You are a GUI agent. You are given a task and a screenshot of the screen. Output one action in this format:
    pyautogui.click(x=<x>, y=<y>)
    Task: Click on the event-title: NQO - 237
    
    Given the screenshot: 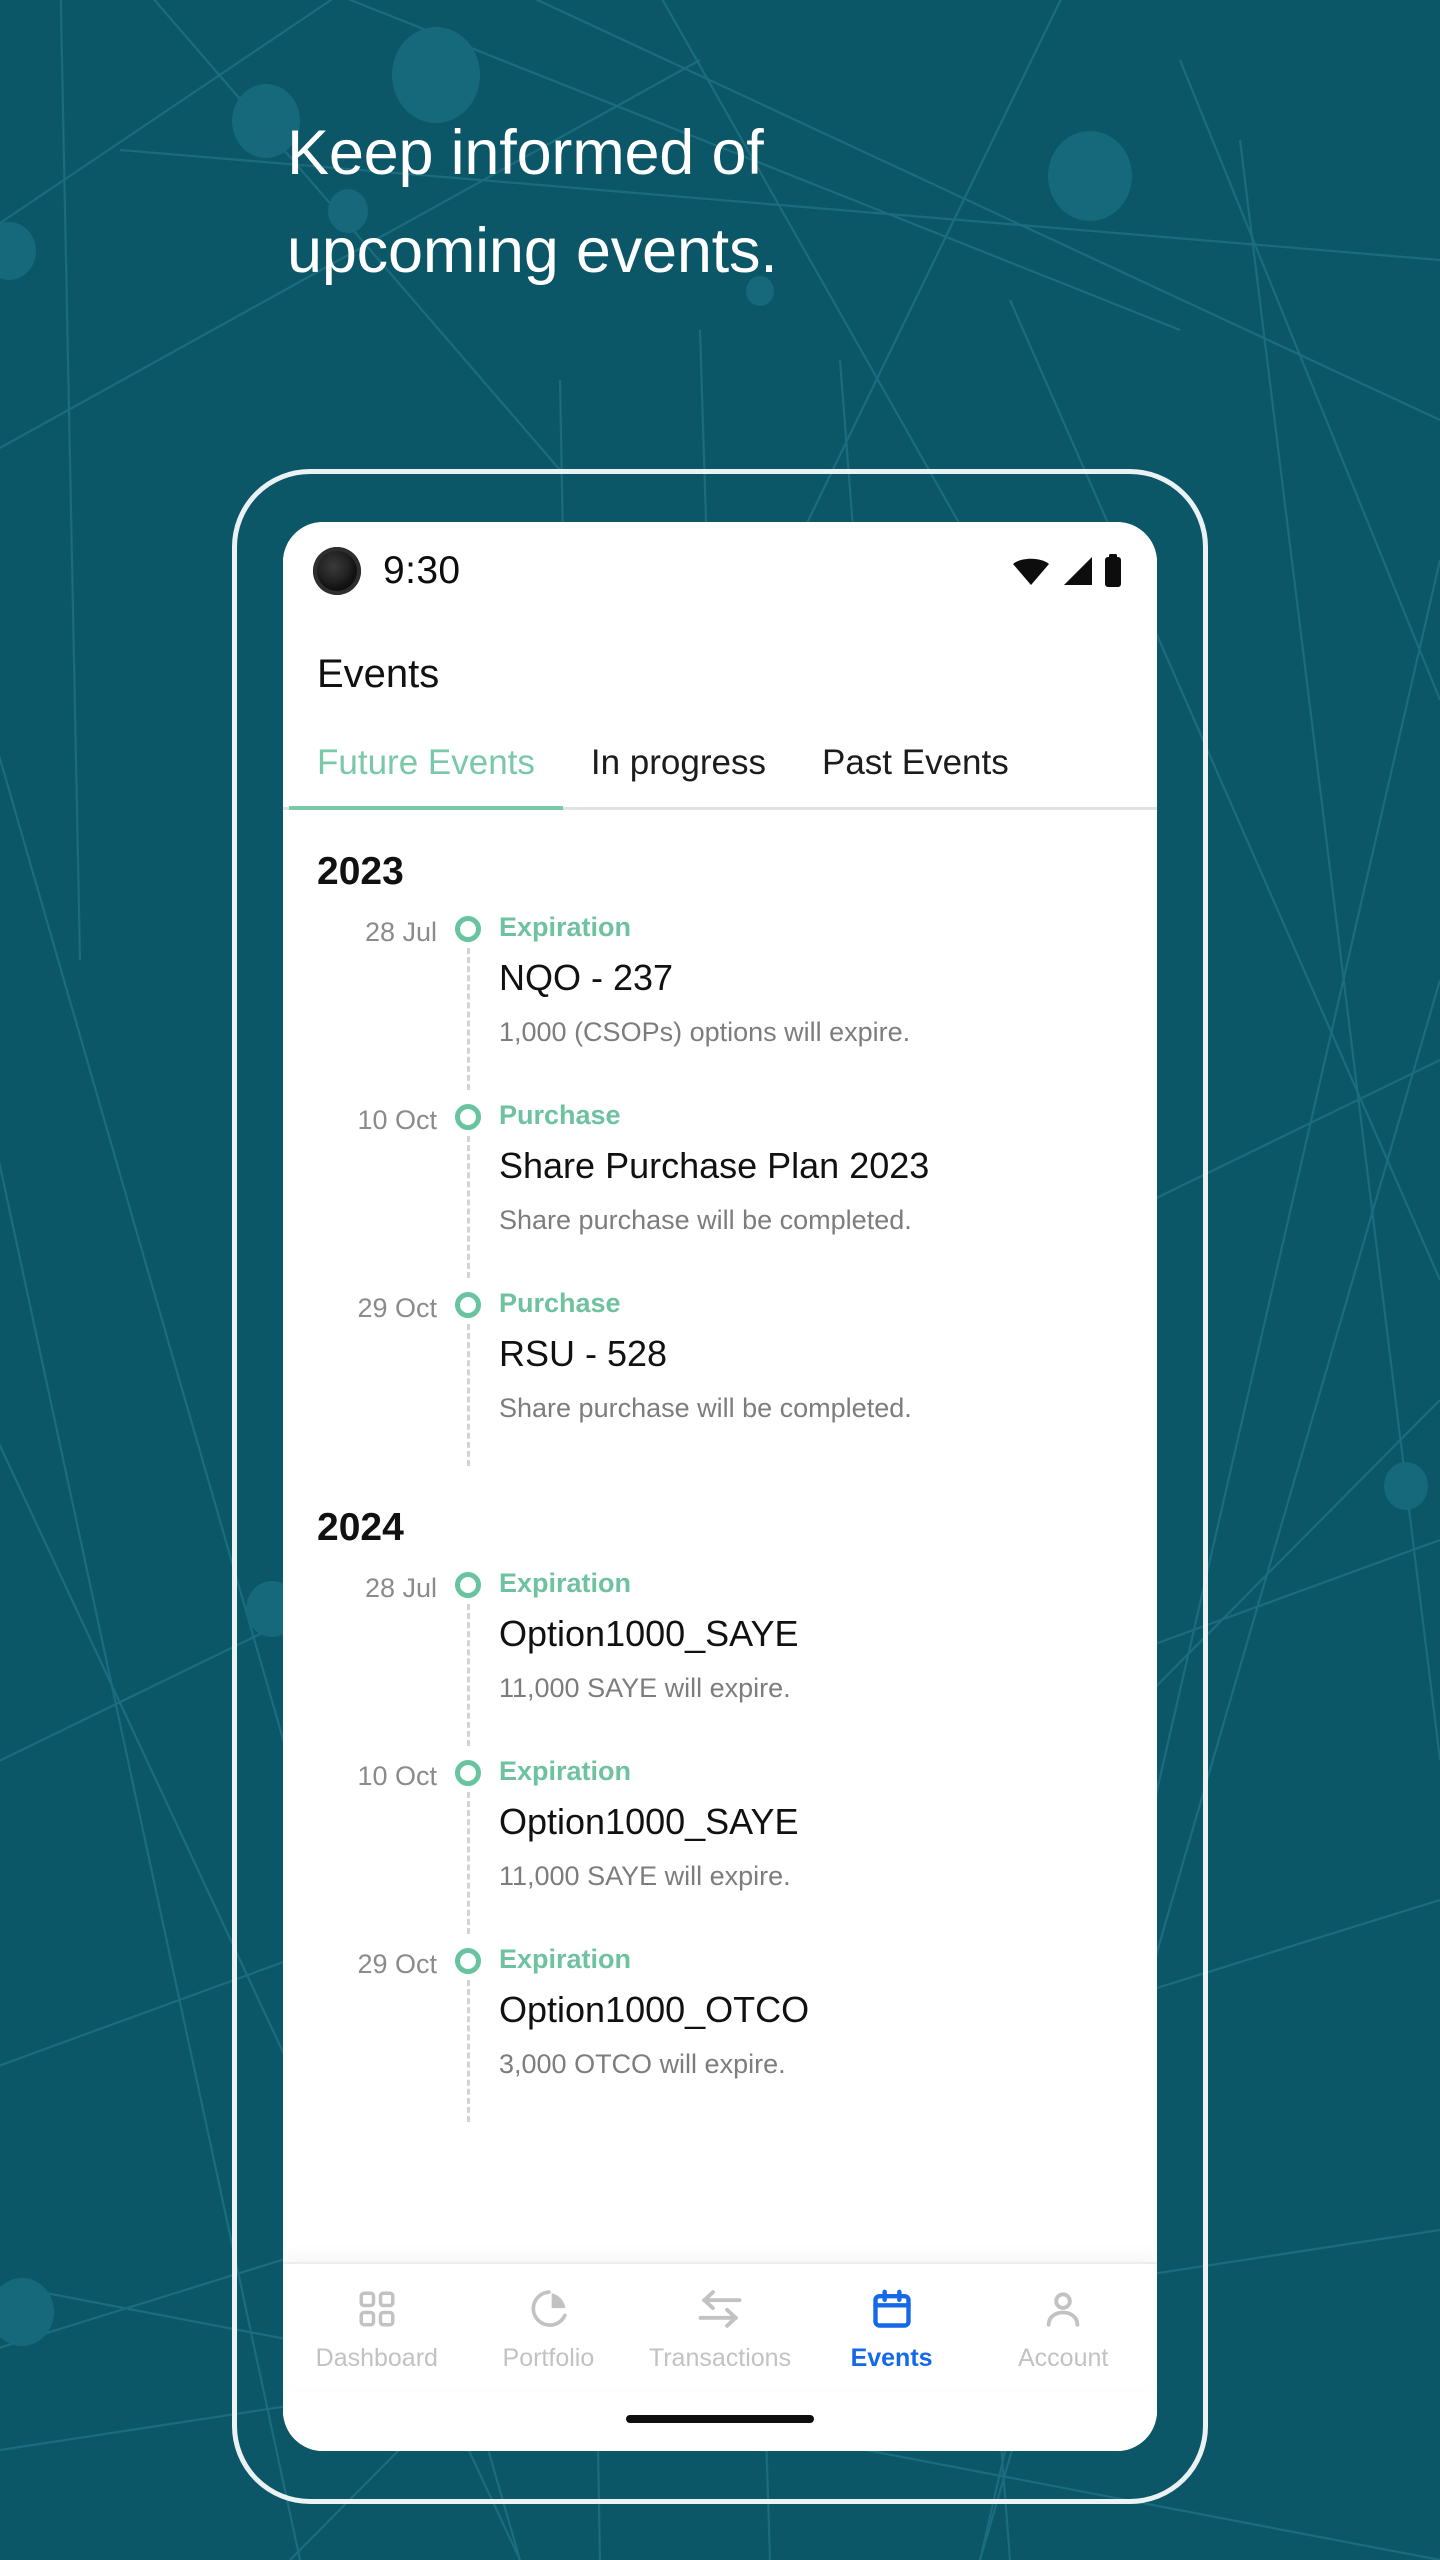 What is the action you would take?
    pyautogui.click(x=586, y=977)
    